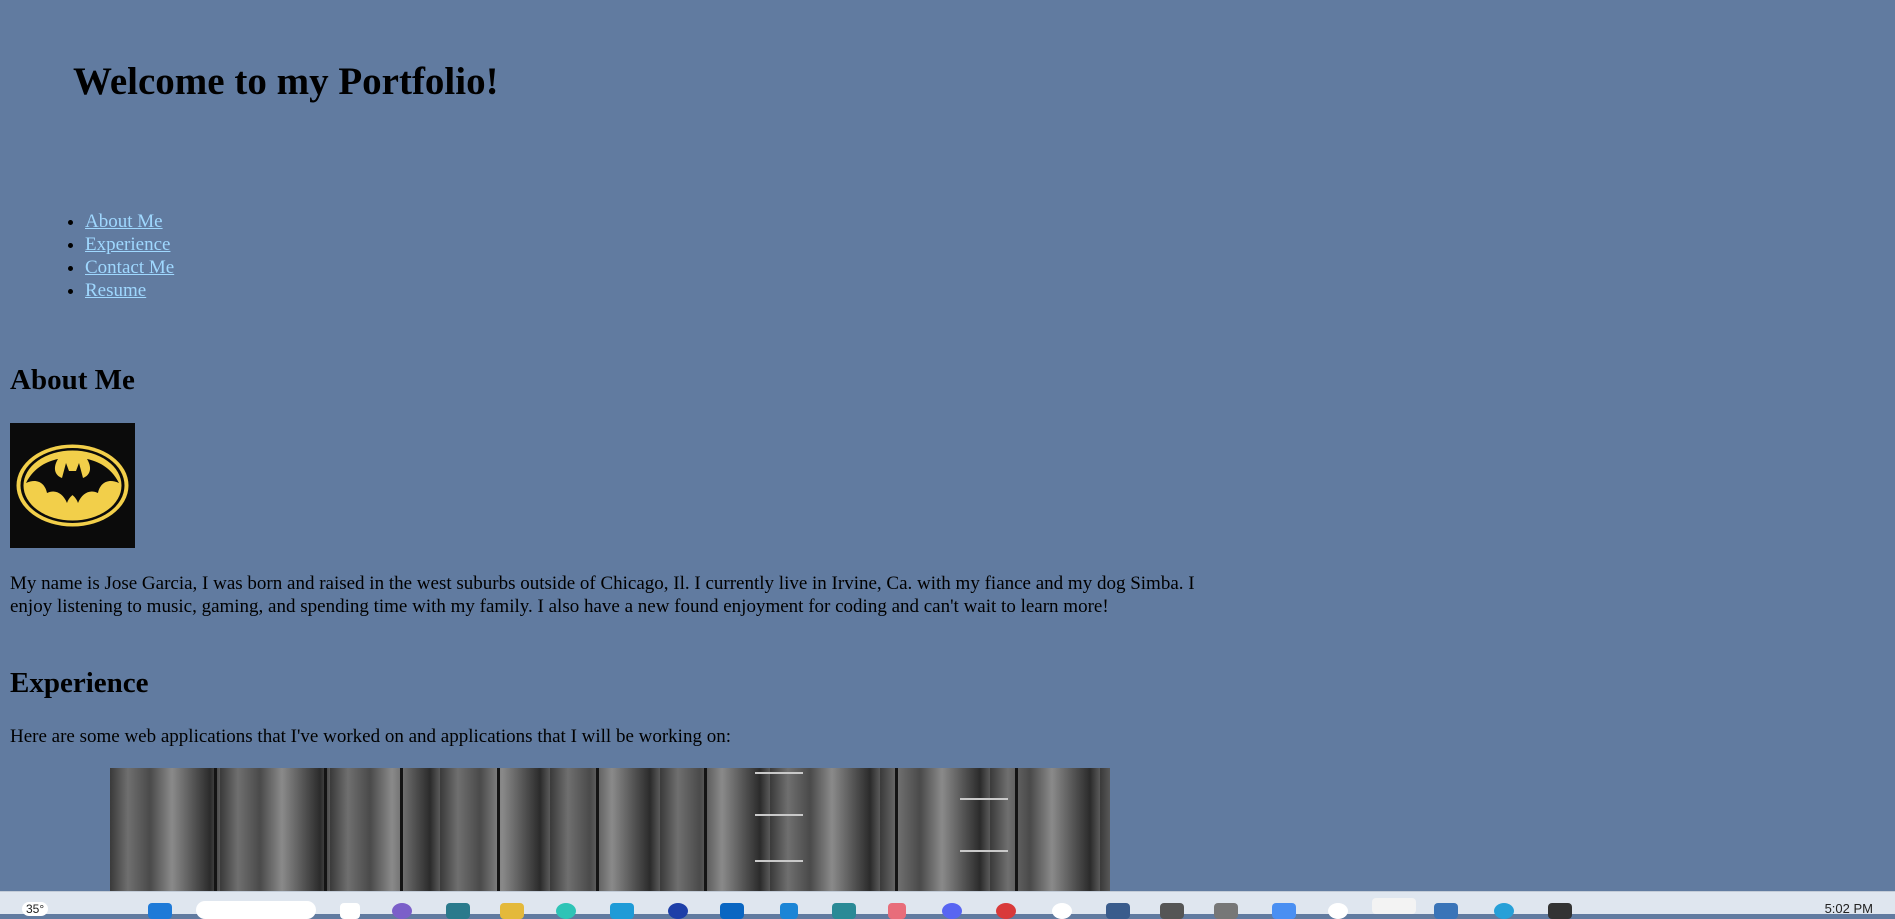  I want to click on page-title: Welcome to my Portfolio!, so click(286, 81).